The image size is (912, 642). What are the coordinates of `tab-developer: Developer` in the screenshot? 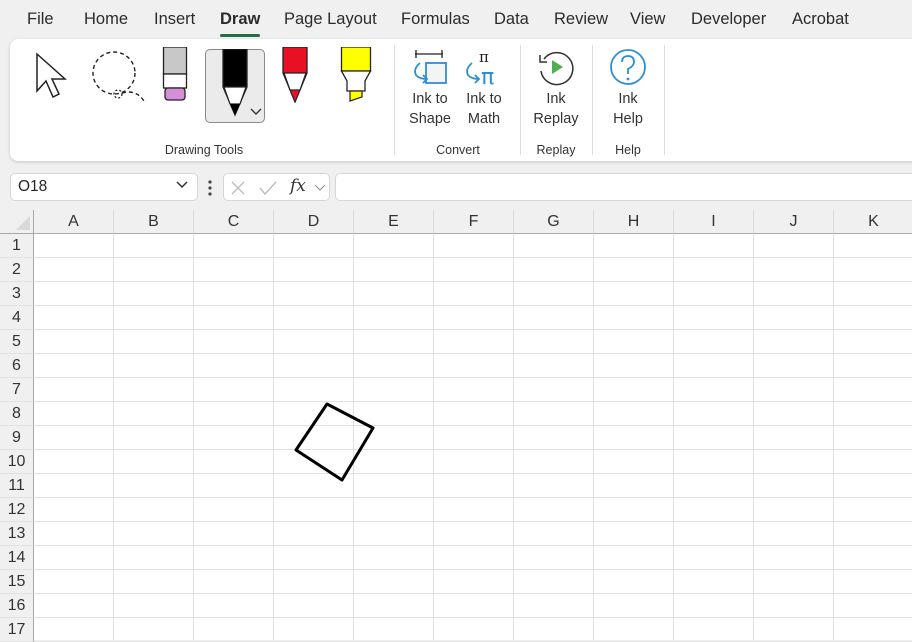 It's located at (728, 19).